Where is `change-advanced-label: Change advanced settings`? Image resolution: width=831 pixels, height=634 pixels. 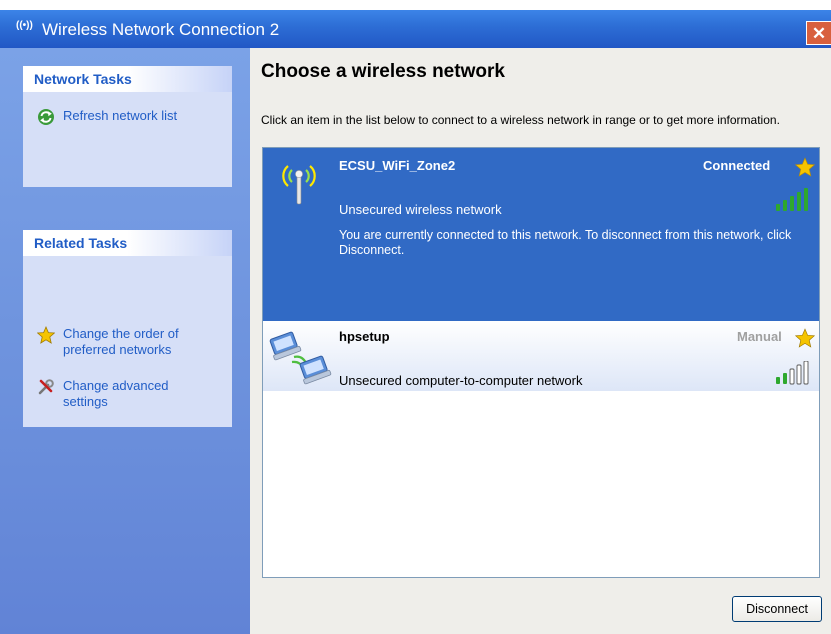 change-advanced-label: Change advanced settings is located at coordinates (116, 393).